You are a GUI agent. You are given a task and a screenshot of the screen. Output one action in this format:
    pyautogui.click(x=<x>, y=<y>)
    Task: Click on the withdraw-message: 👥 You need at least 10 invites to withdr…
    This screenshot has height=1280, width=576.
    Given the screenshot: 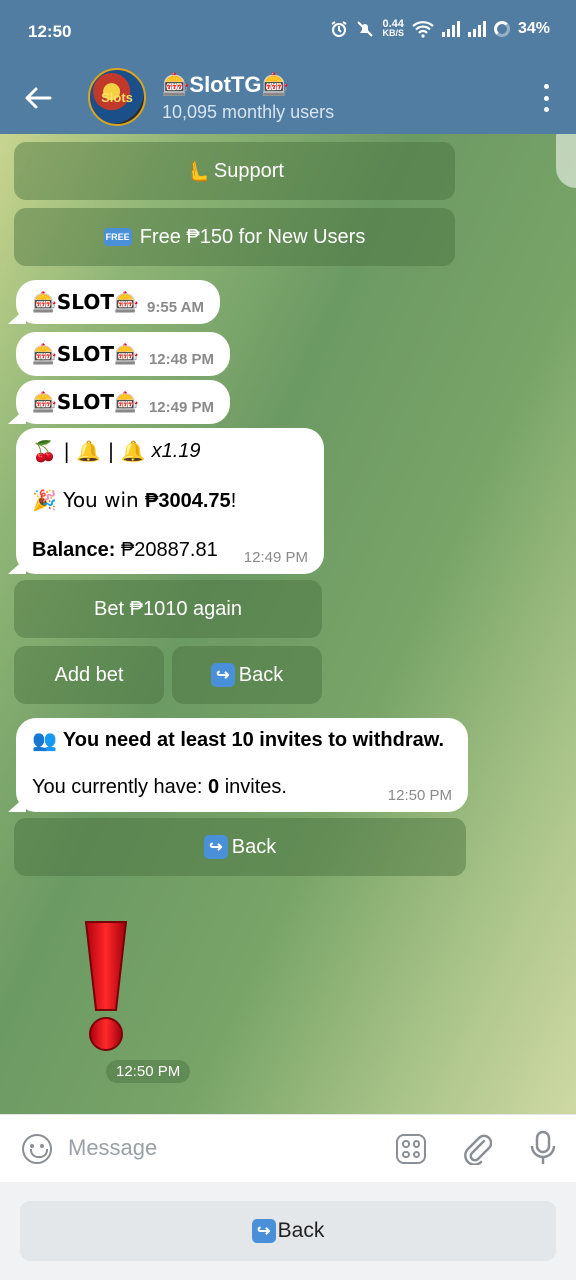 What is the action you would take?
    pyautogui.click(x=238, y=765)
    